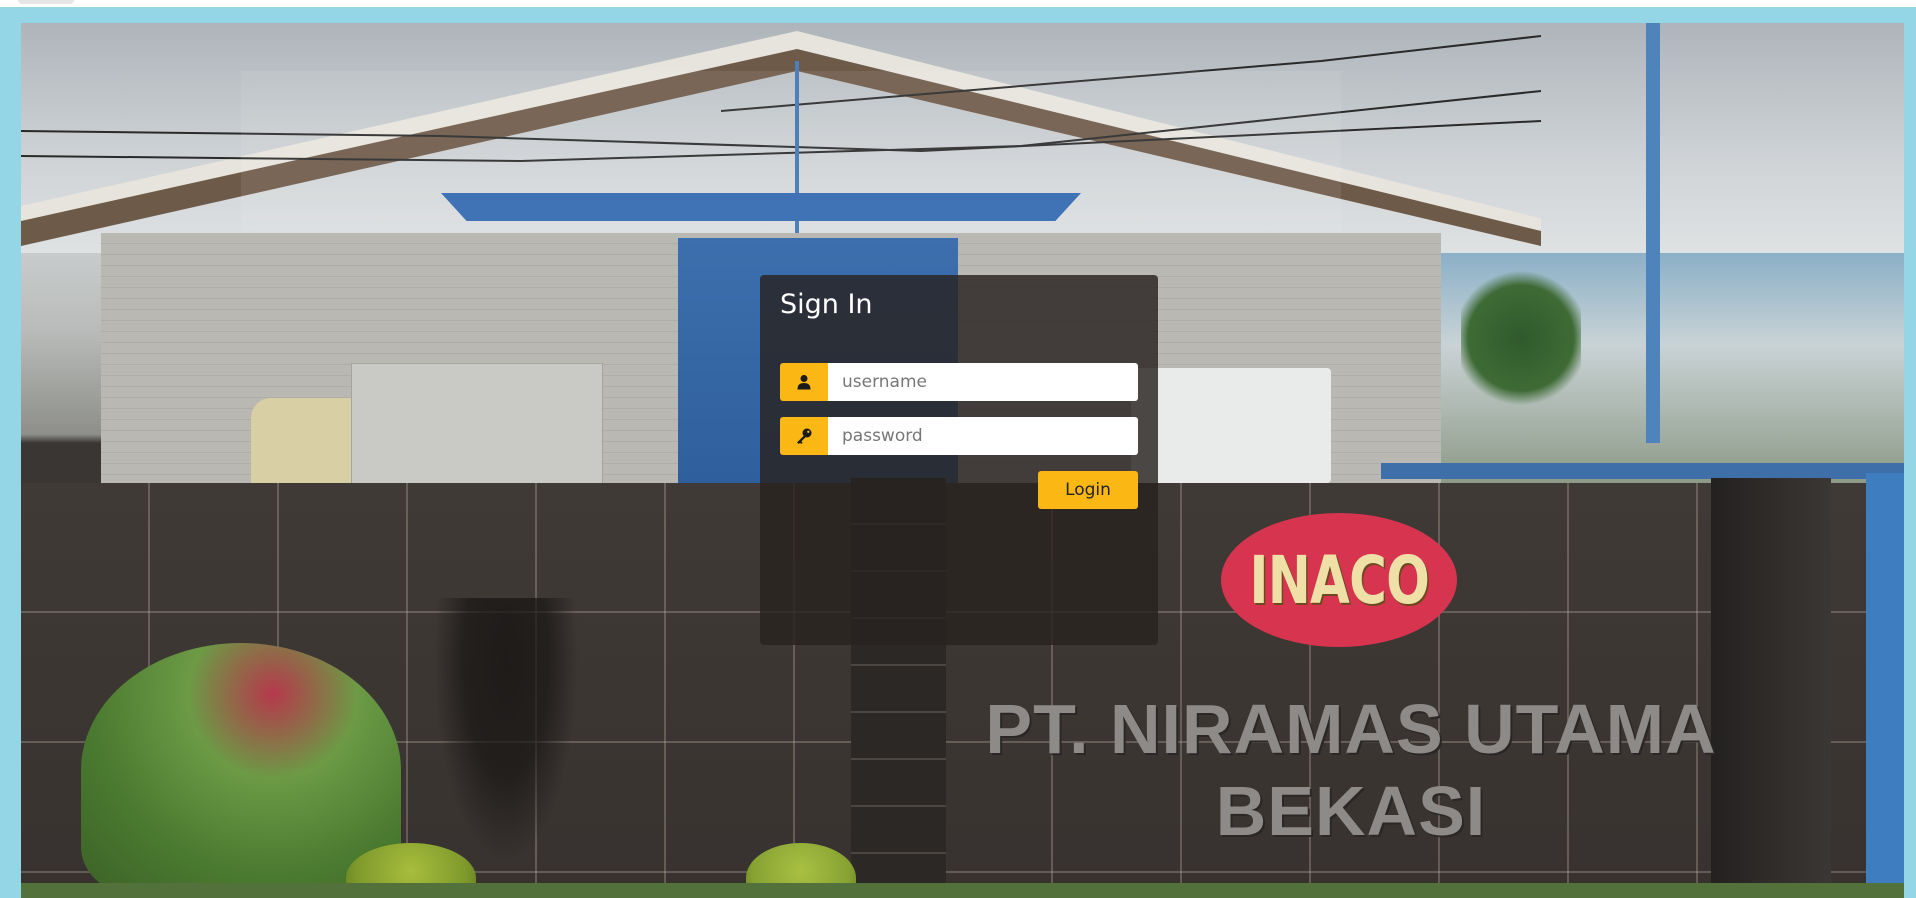 This screenshot has height=898, width=1916. I want to click on user-icon, so click(804, 382).